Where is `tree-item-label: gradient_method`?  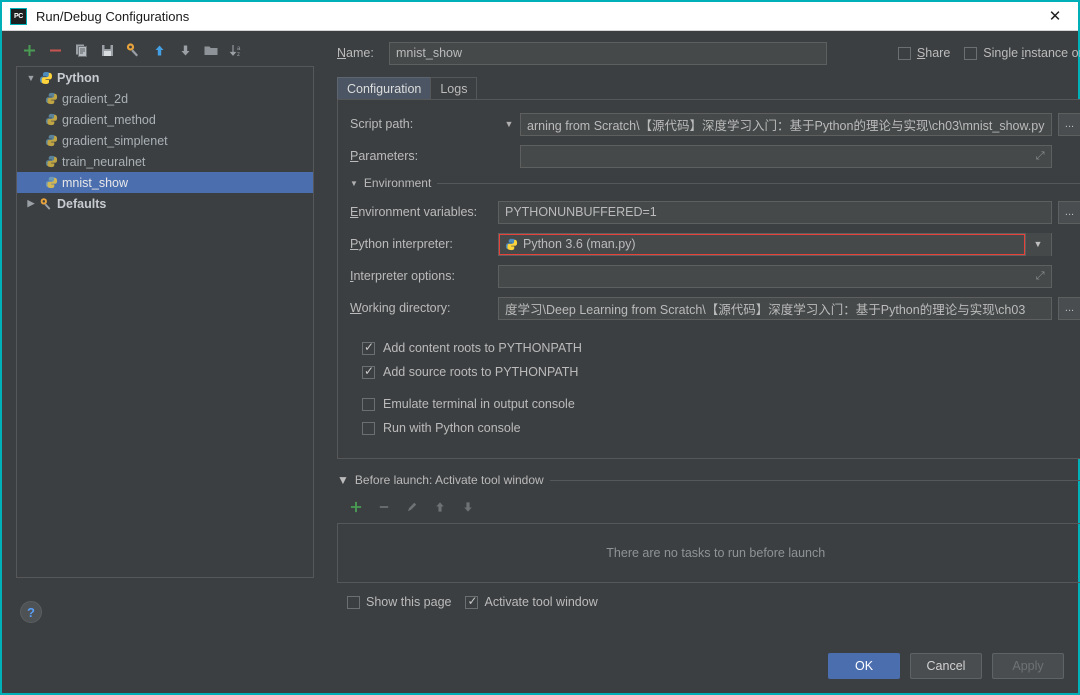 tree-item-label: gradient_method is located at coordinates (109, 119).